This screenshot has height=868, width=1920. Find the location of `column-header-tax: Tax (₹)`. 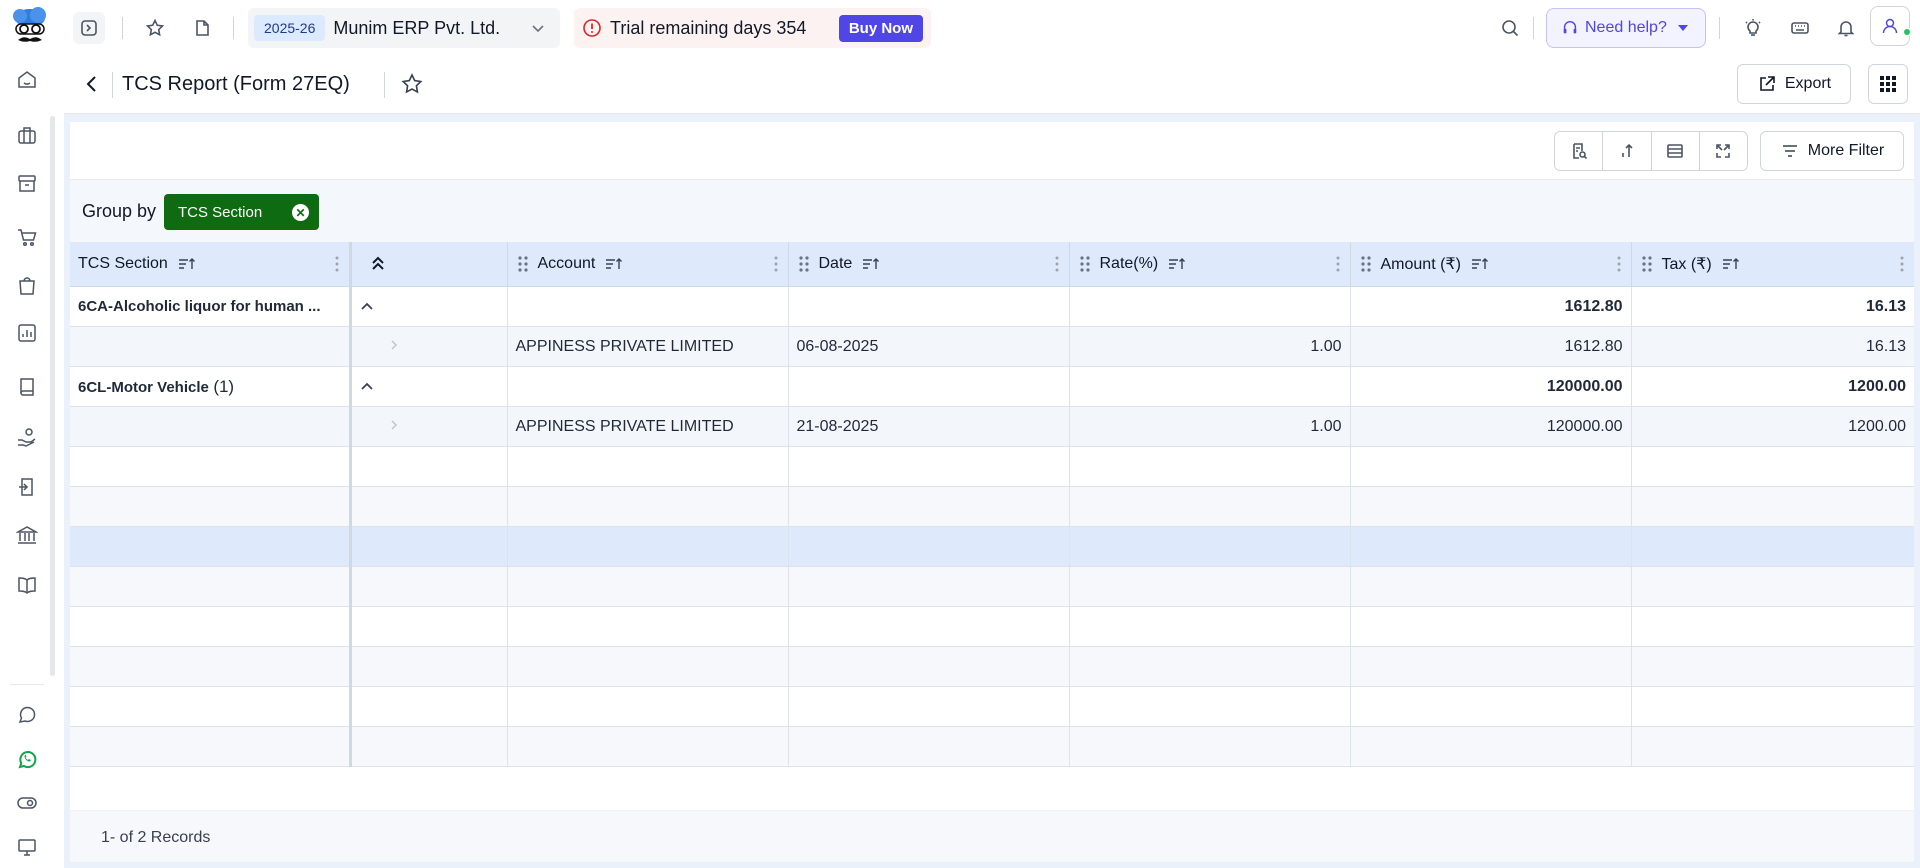

column-header-tax: Tax (₹) is located at coordinates (1772, 264).